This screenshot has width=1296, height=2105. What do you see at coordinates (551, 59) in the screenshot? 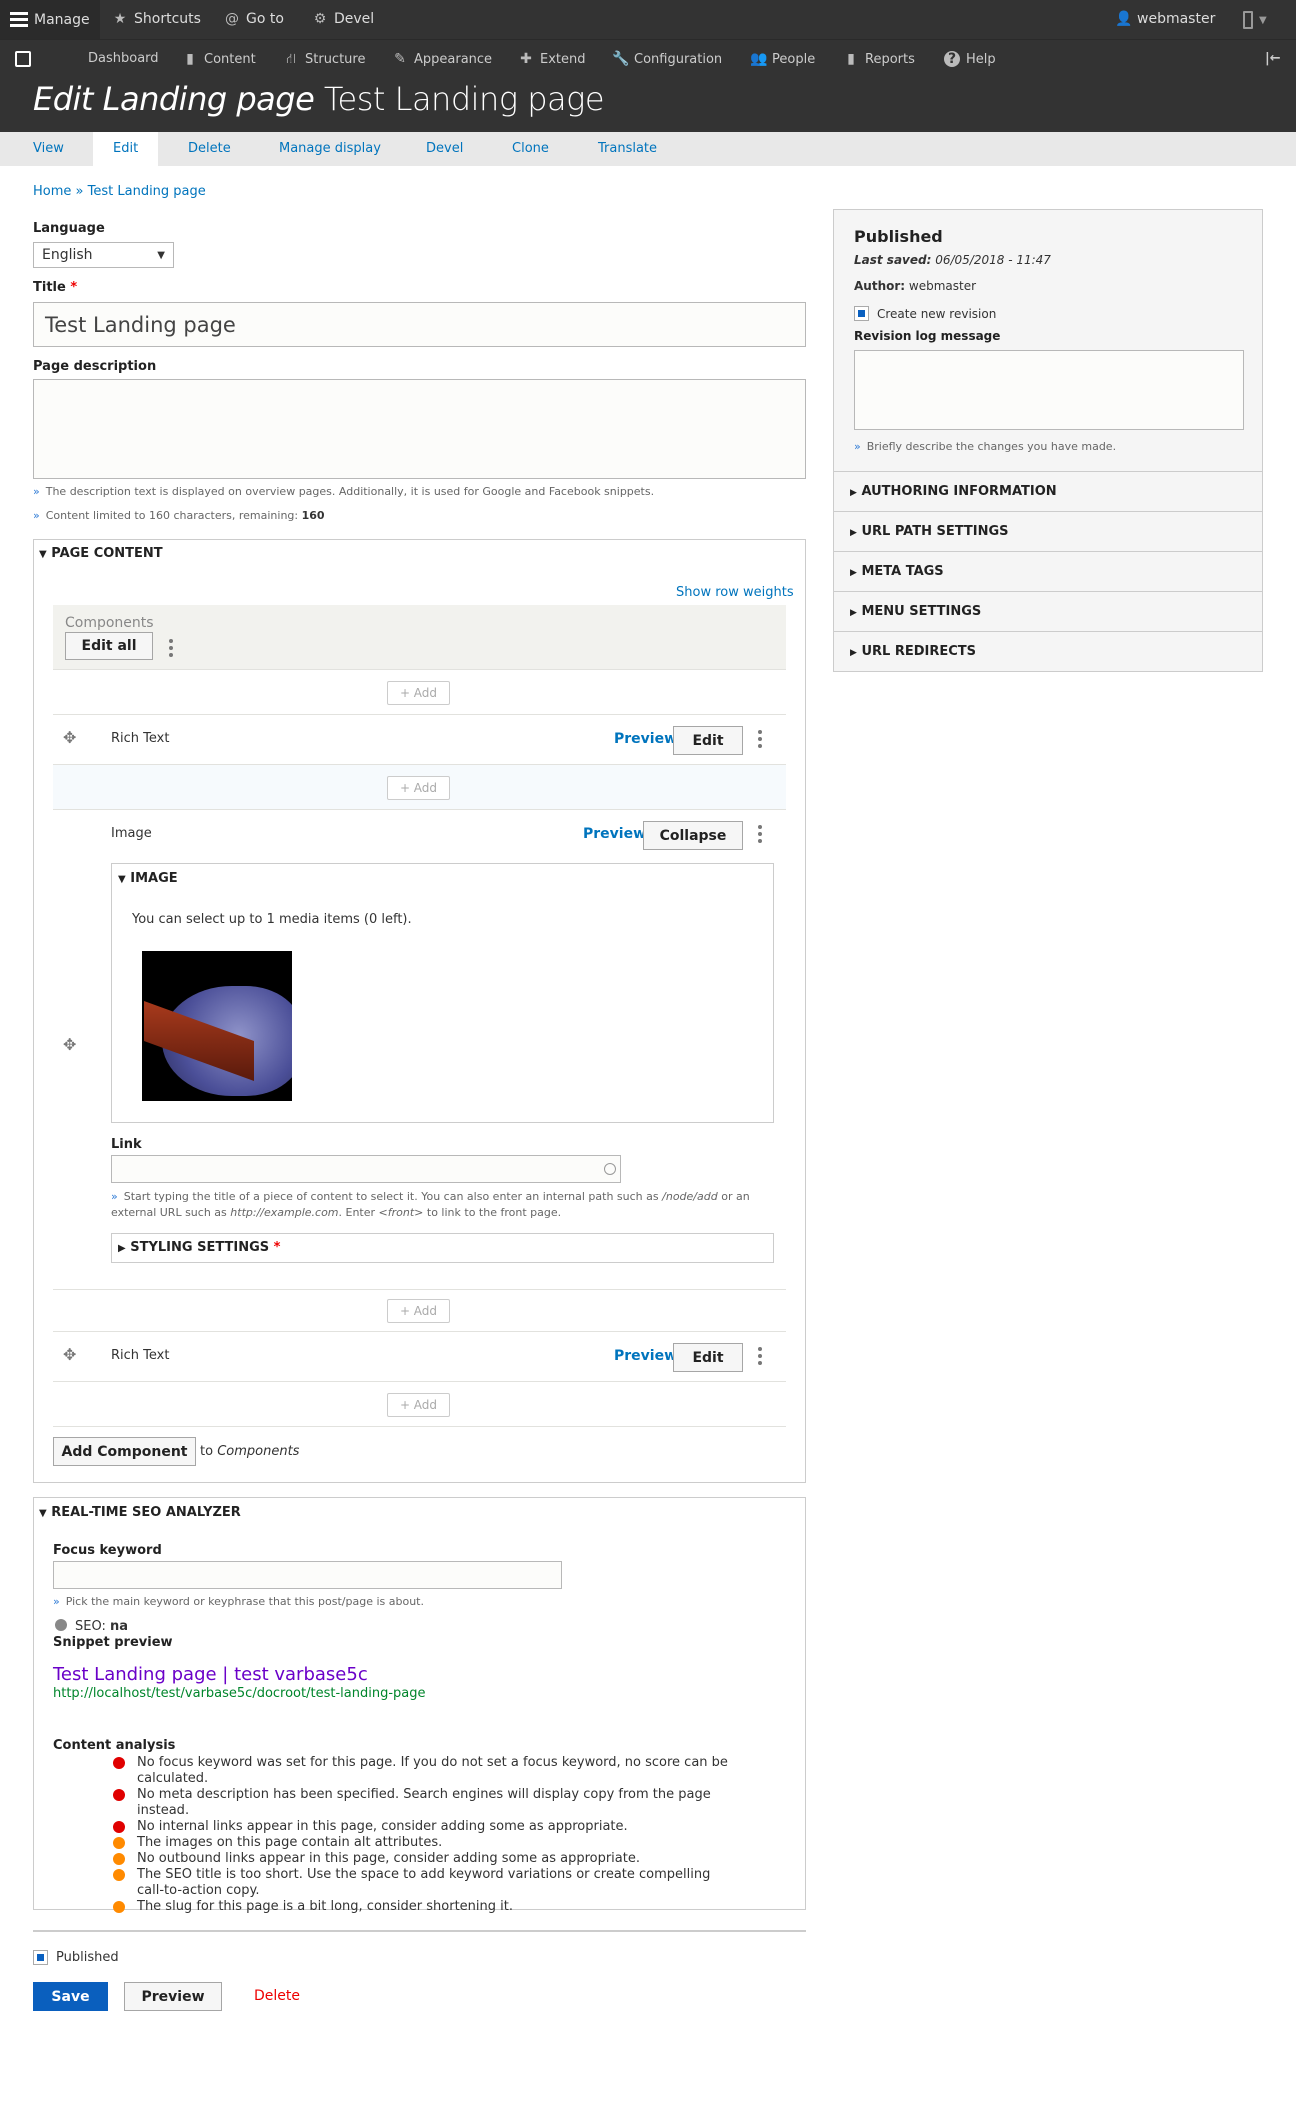
I see `tray-extend: ✚ Extend` at bounding box center [551, 59].